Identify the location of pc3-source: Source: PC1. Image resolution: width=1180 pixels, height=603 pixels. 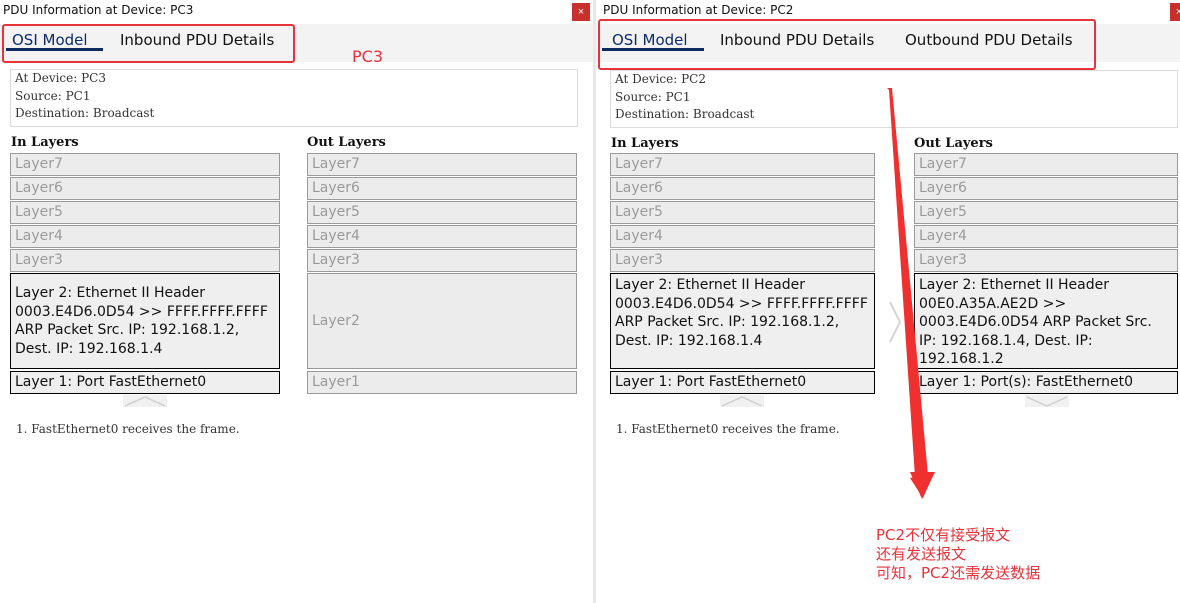
(53, 95).